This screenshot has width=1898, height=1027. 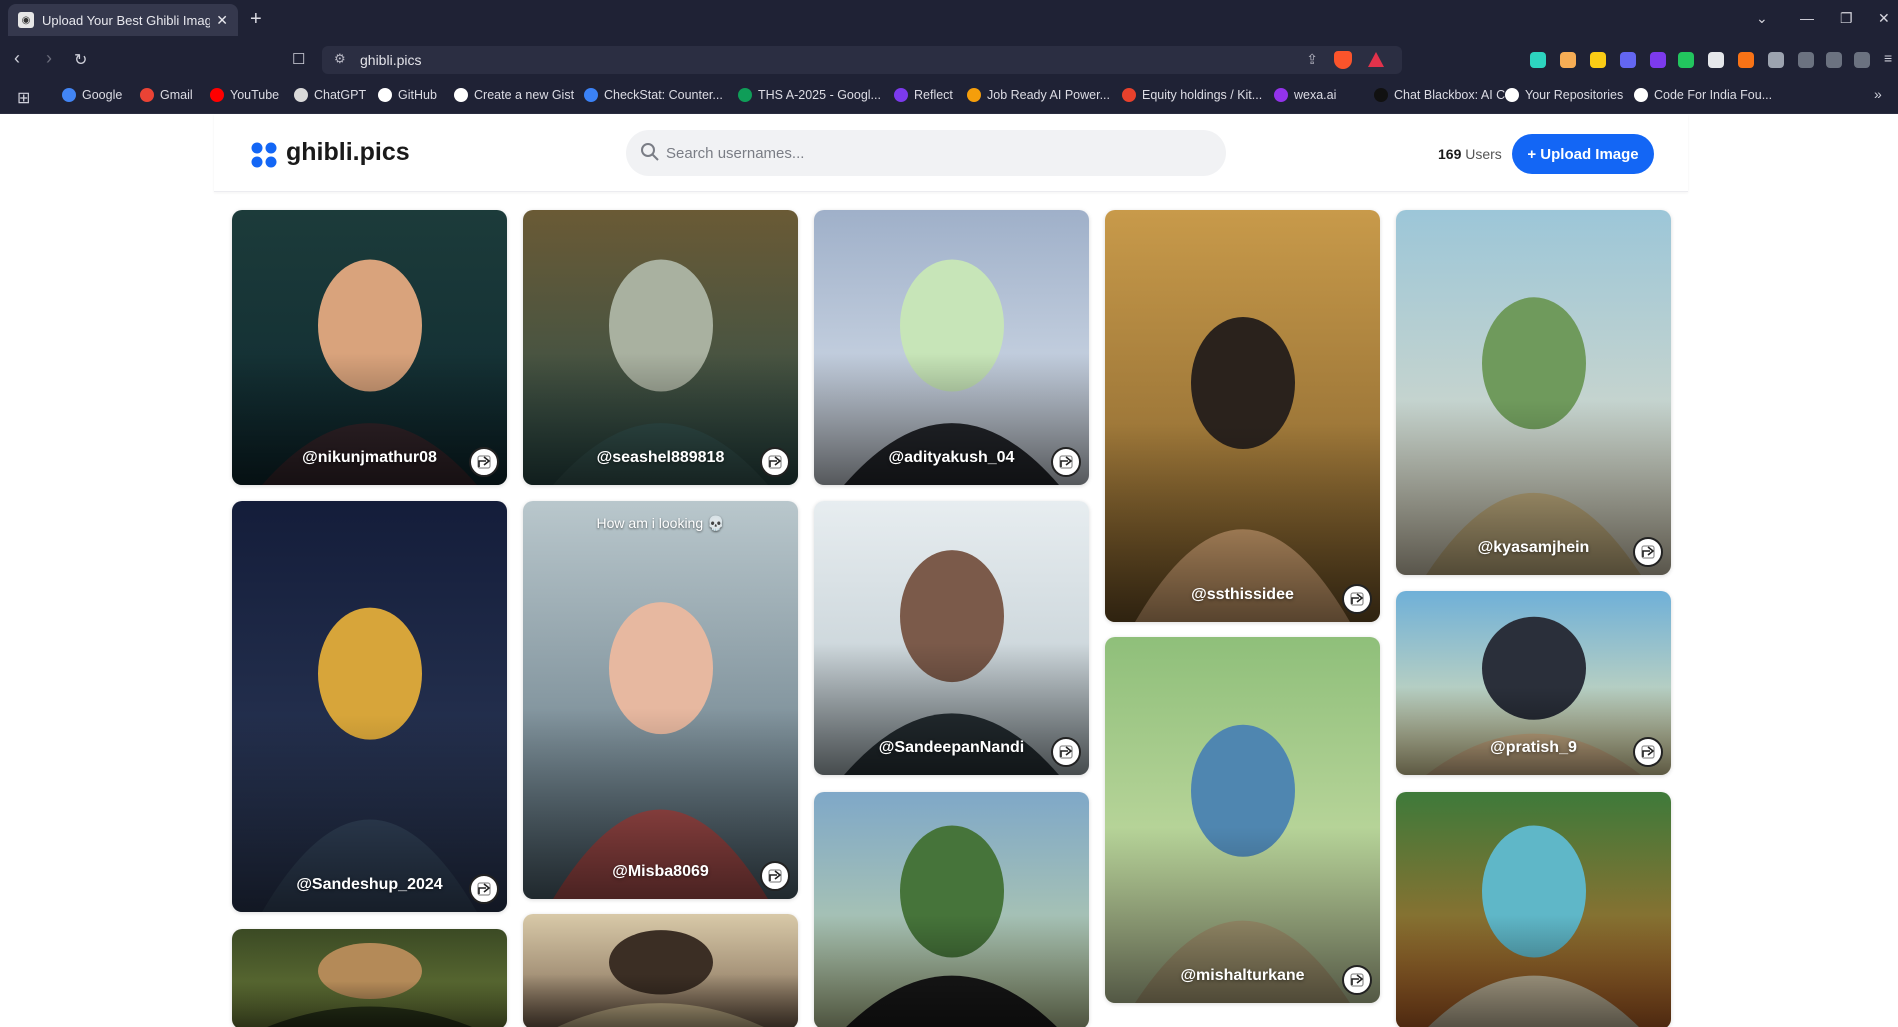 What do you see at coordinates (1564, 95) in the screenshot?
I see `bookmark-item: Your Repositories` at bounding box center [1564, 95].